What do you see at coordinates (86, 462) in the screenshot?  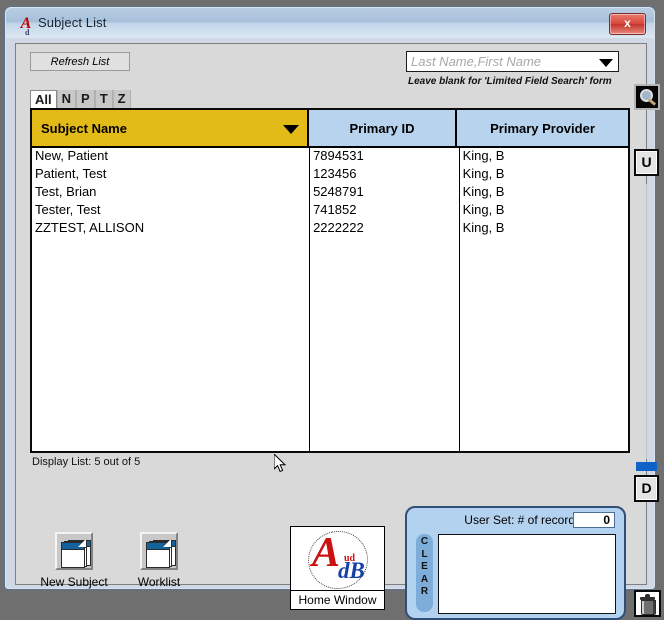 I see `display-list-status: Display List: 5 out of 5` at bounding box center [86, 462].